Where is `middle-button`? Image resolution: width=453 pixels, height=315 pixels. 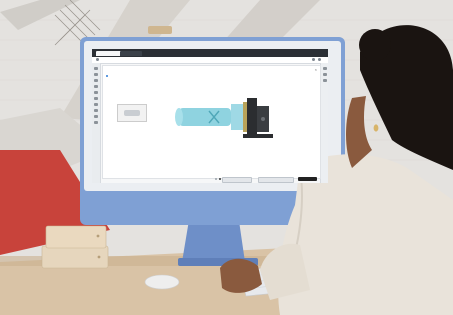 middle-button is located at coordinates (276, 180).